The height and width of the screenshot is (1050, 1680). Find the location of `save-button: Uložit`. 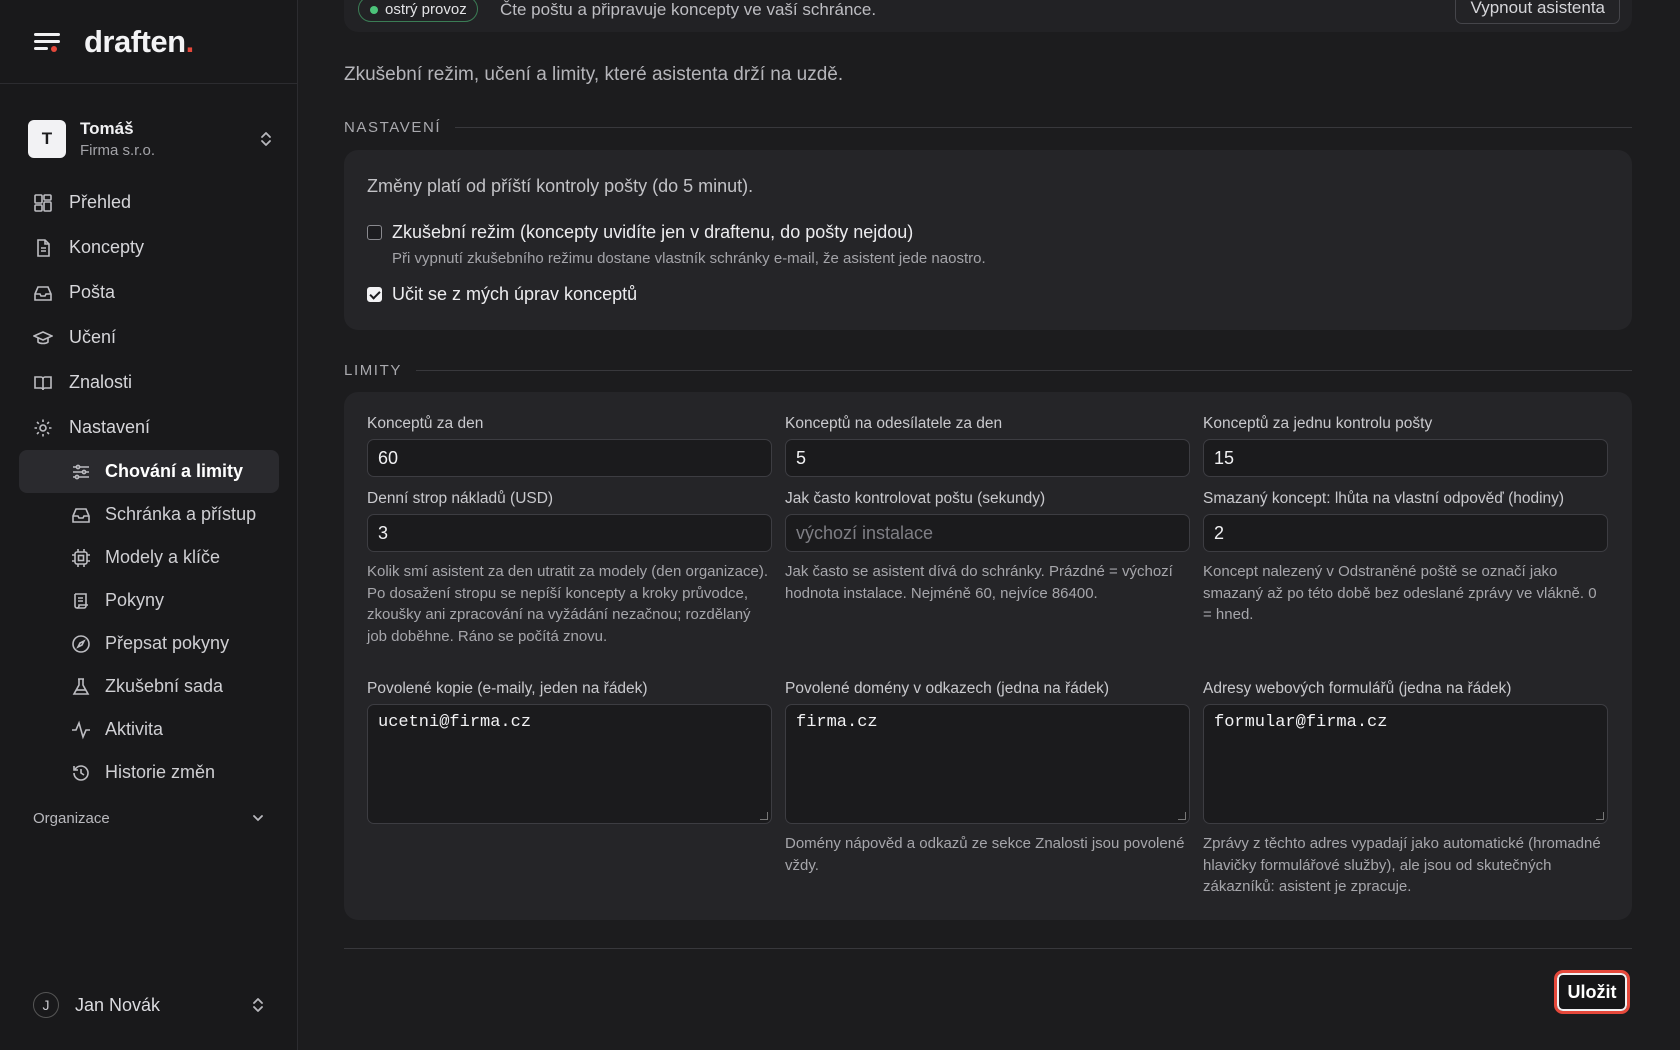

save-button: Uložit is located at coordinates (1592, 992).